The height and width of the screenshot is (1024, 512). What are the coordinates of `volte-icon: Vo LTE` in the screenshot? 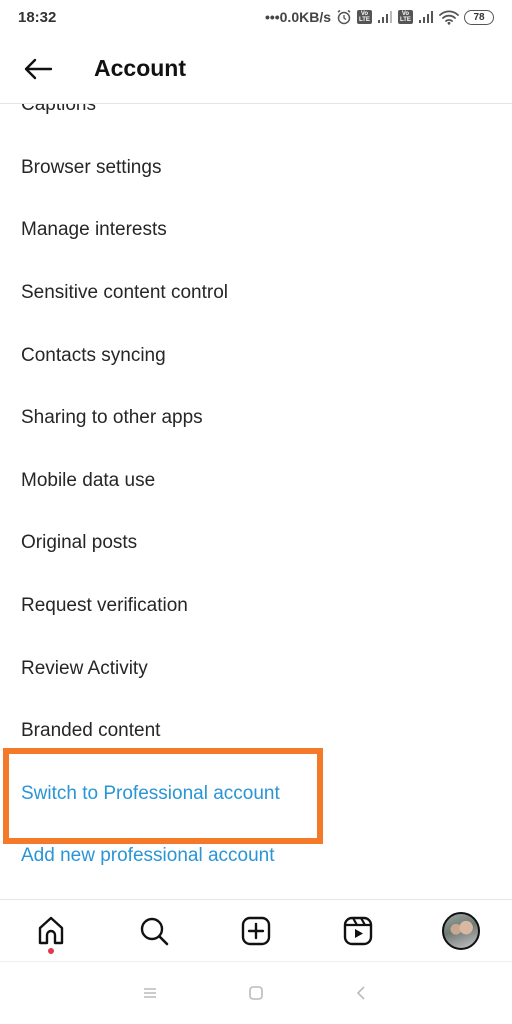 It's located at (364, 17).